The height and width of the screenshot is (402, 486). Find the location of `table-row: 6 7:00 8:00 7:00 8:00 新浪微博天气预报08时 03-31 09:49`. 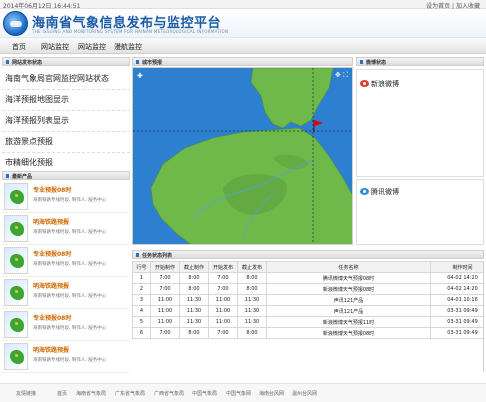

table-row: 6 7:00 8:00 7:00 8:00 新浪微博天气预报08时 03-31 09:49 is located at coordinates (307, 333).